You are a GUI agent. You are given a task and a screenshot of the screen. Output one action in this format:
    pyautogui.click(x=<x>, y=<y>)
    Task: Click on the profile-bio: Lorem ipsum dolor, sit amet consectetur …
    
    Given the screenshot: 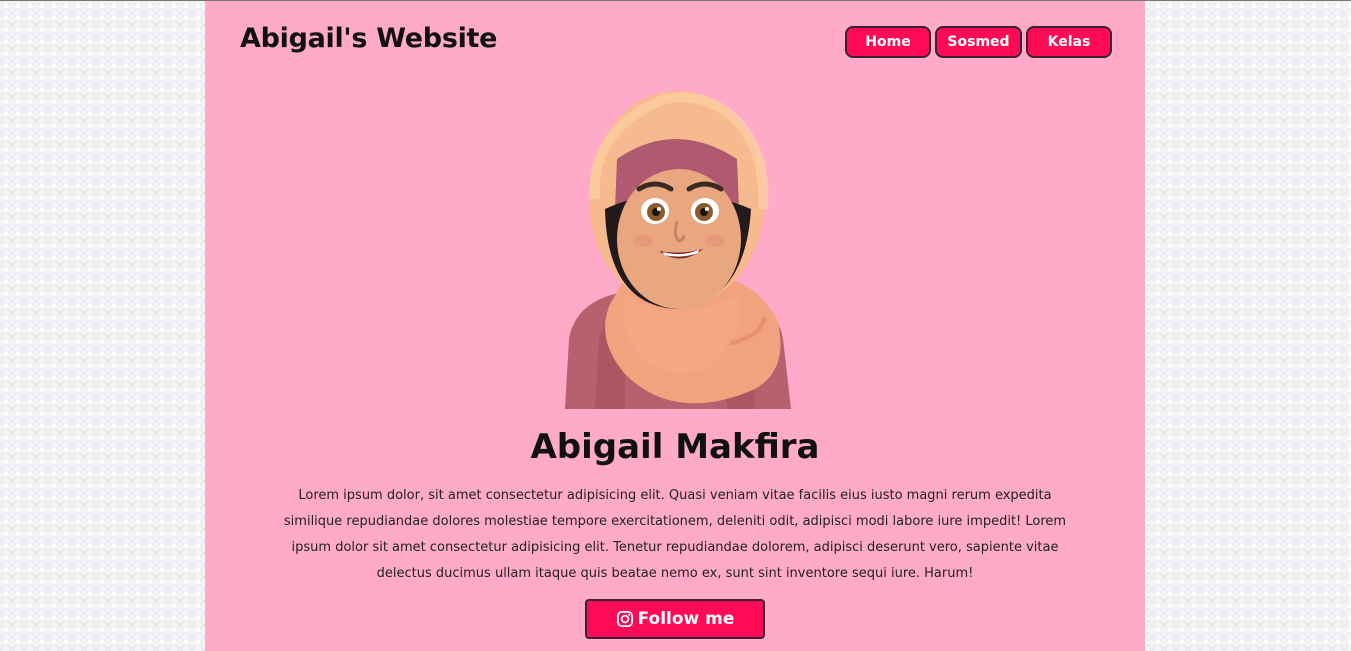 What is the action you would take?
    pyautogui.click(x=675, y=534)
    